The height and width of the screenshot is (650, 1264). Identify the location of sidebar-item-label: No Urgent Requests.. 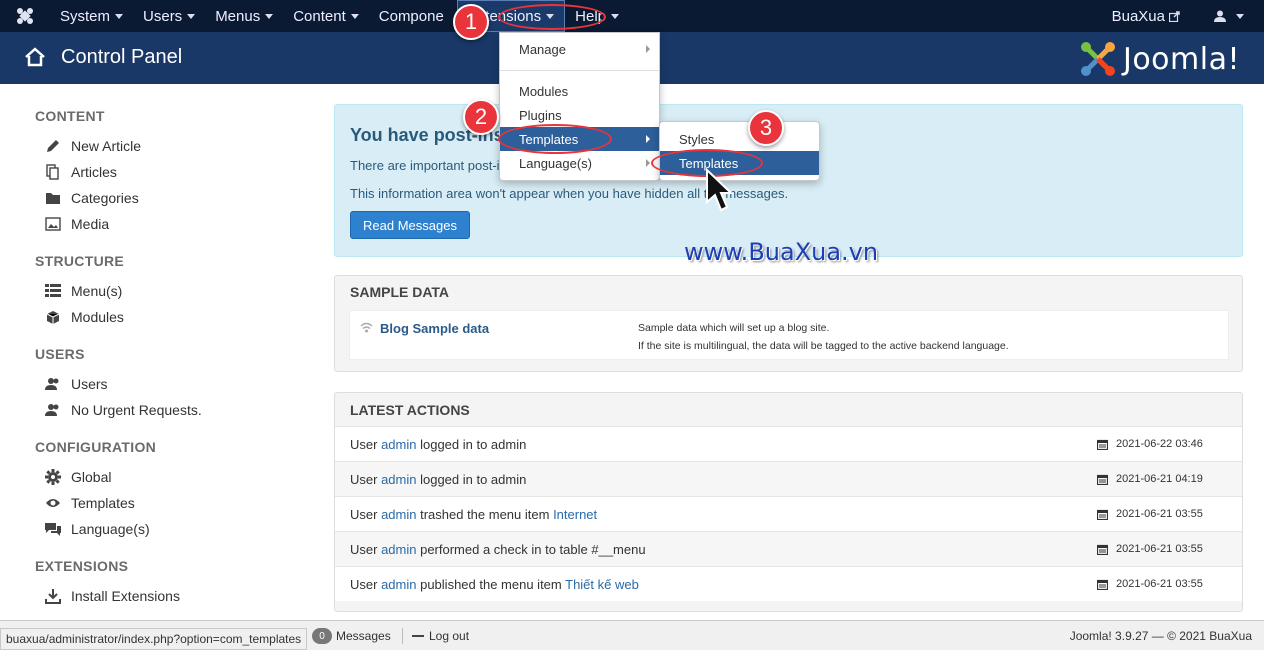
(136, 410).